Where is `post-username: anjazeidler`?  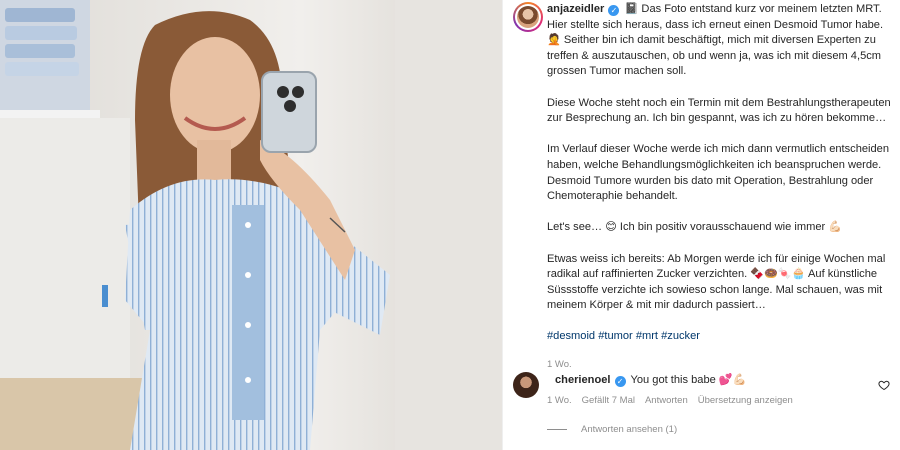
post-username: anjazeidler is located at coordinates (575, 9).